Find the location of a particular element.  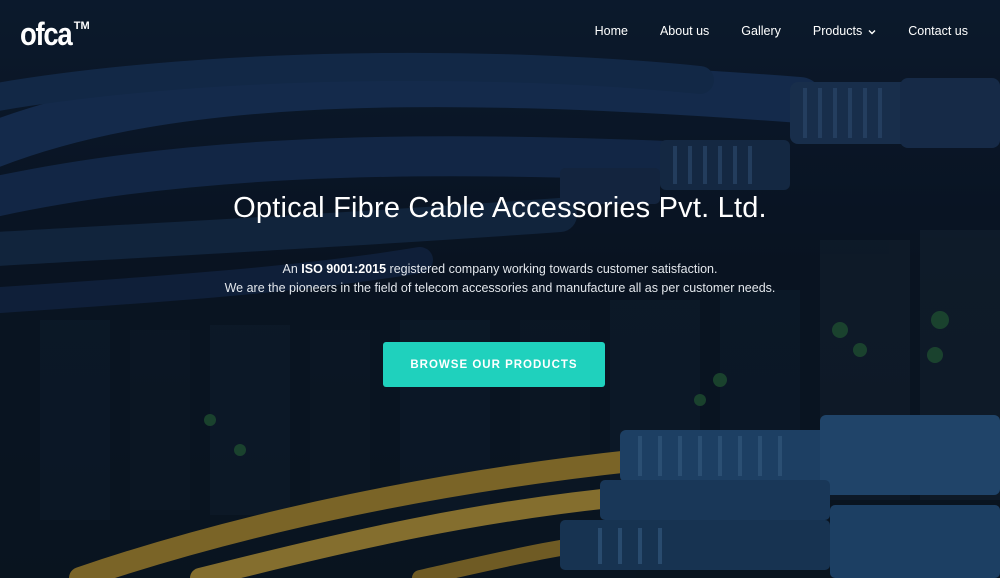

hero-subtitle-prefix: An is located at coordinates (292, 269).